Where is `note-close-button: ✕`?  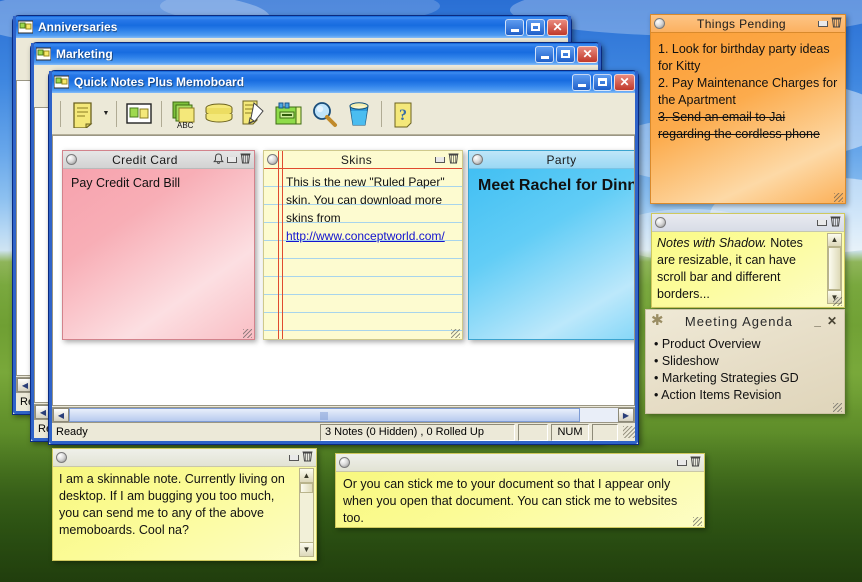 note-close-button: ✕ is located at coordinates (832, 321).